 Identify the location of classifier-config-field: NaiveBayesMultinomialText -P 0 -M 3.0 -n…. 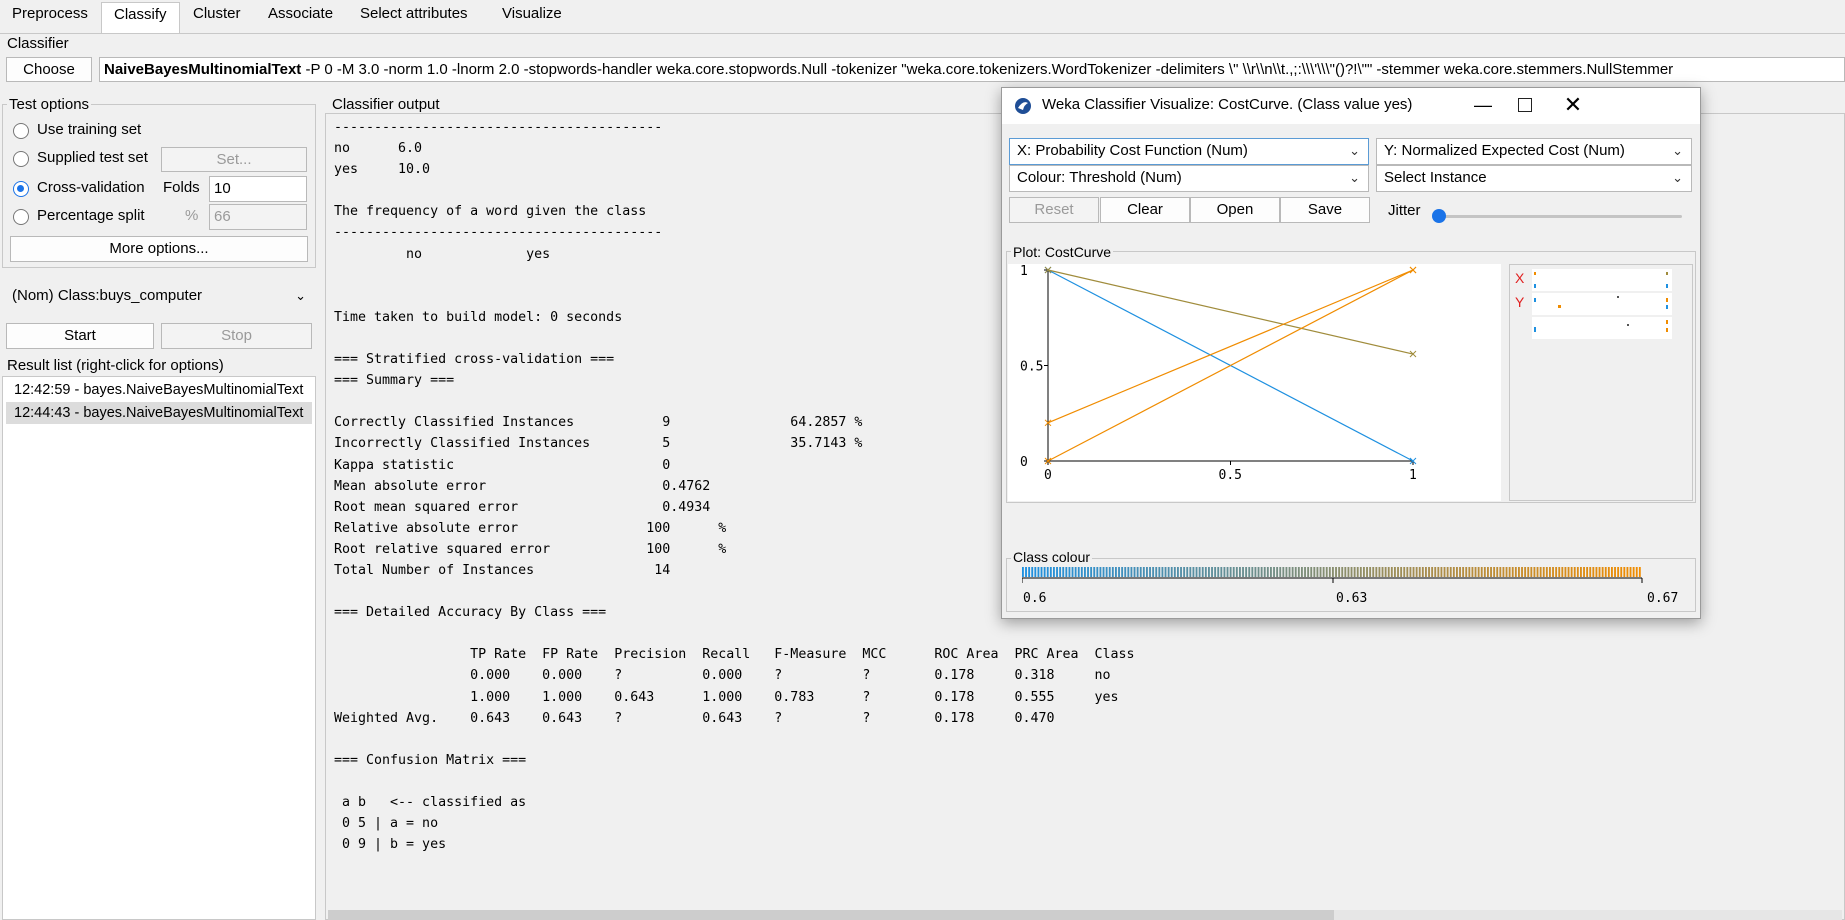
(972, 69).